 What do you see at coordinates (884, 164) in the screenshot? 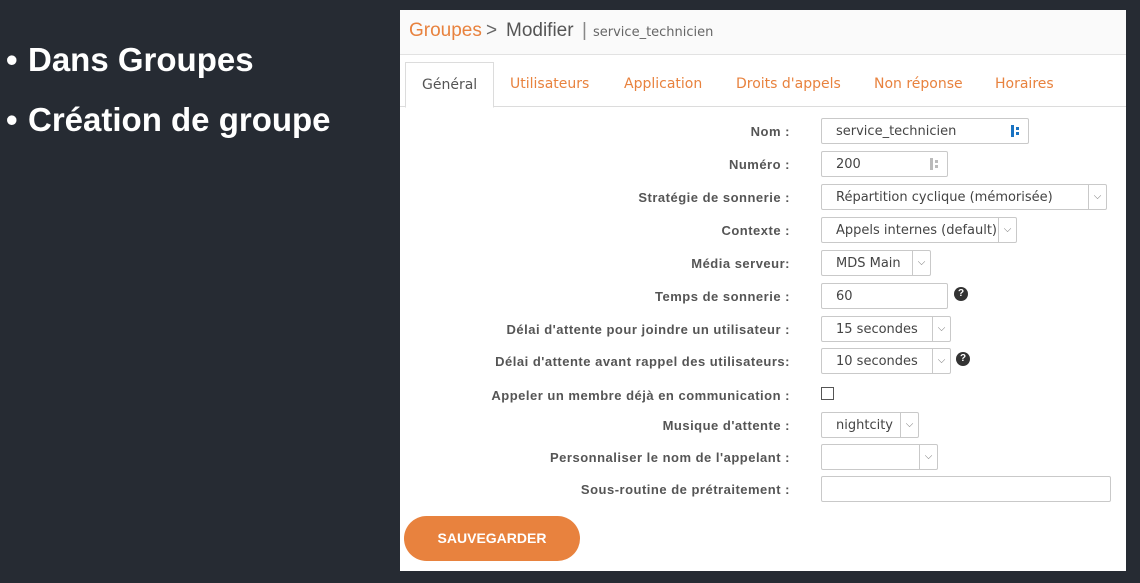
I see `numero-input: 200` at bounding box center [884, 164].